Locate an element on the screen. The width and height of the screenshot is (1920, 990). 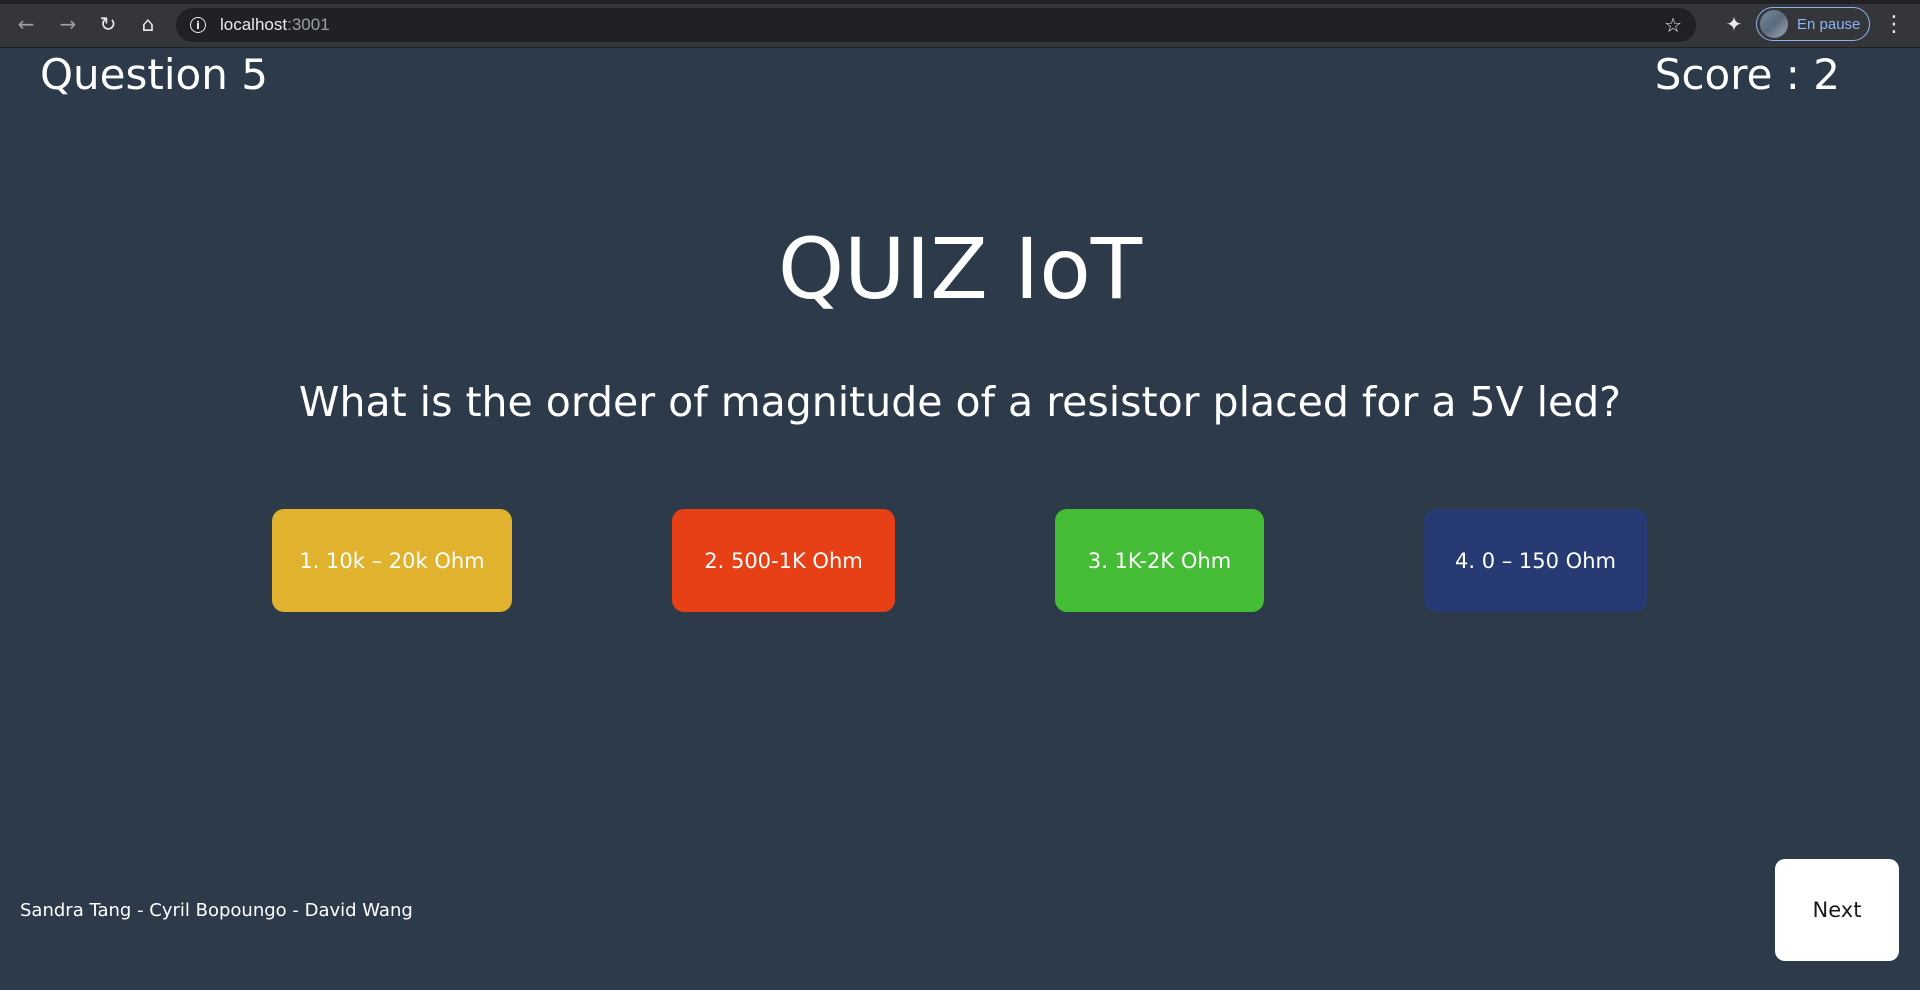
avatar is located at coordinates (1774, 24).